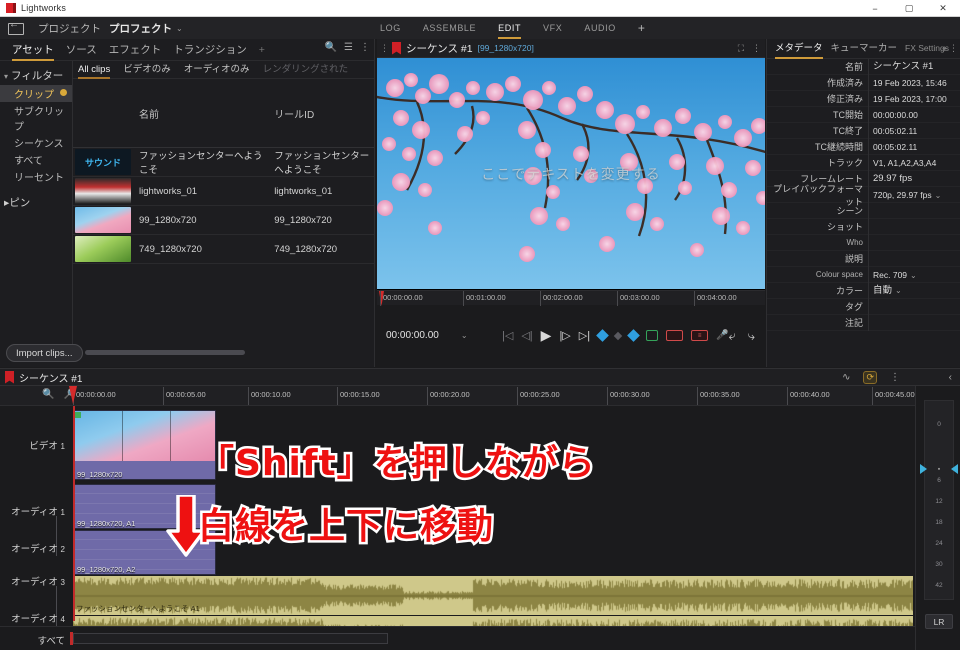 The image size is (960, 650). What do you see at coordinates (36, 176) in the screenshot?
I see `filter-item-recent: リーセント` at bounding box center [36, 176].